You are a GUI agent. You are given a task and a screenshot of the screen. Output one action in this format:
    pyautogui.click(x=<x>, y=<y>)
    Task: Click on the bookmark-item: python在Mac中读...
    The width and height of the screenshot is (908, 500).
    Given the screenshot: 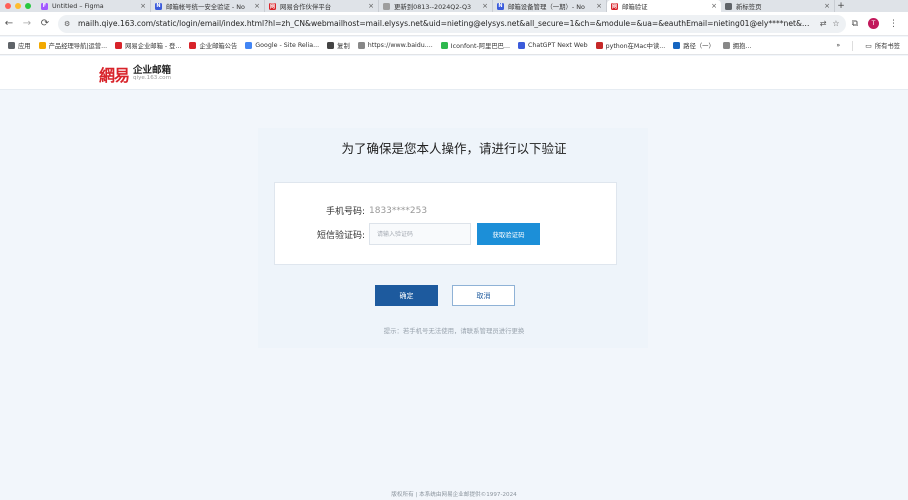 What is the action you would take?
    pyautogui.click(x=630, y=45)
    